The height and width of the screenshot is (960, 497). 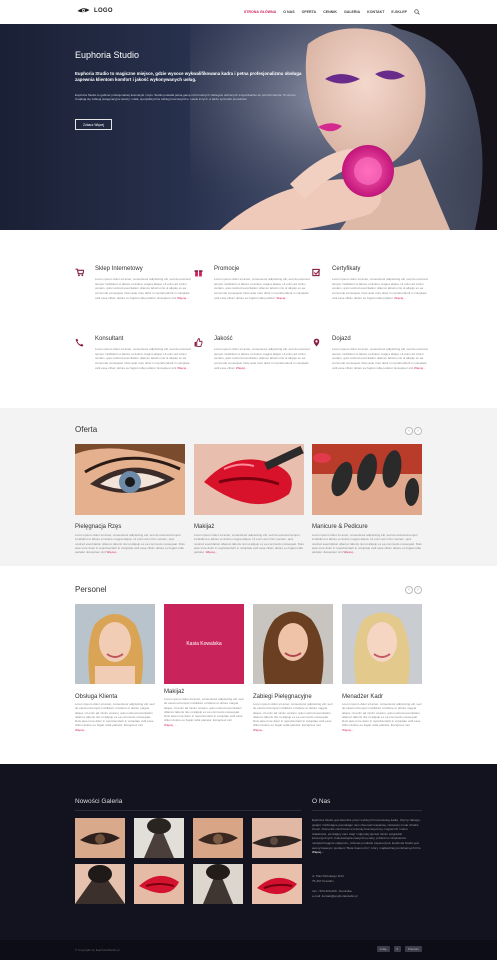 What do you see at coordinates (204, 527) in the screenshot?
I see `card-title: Makijaż` at bounding box center [204, 527].